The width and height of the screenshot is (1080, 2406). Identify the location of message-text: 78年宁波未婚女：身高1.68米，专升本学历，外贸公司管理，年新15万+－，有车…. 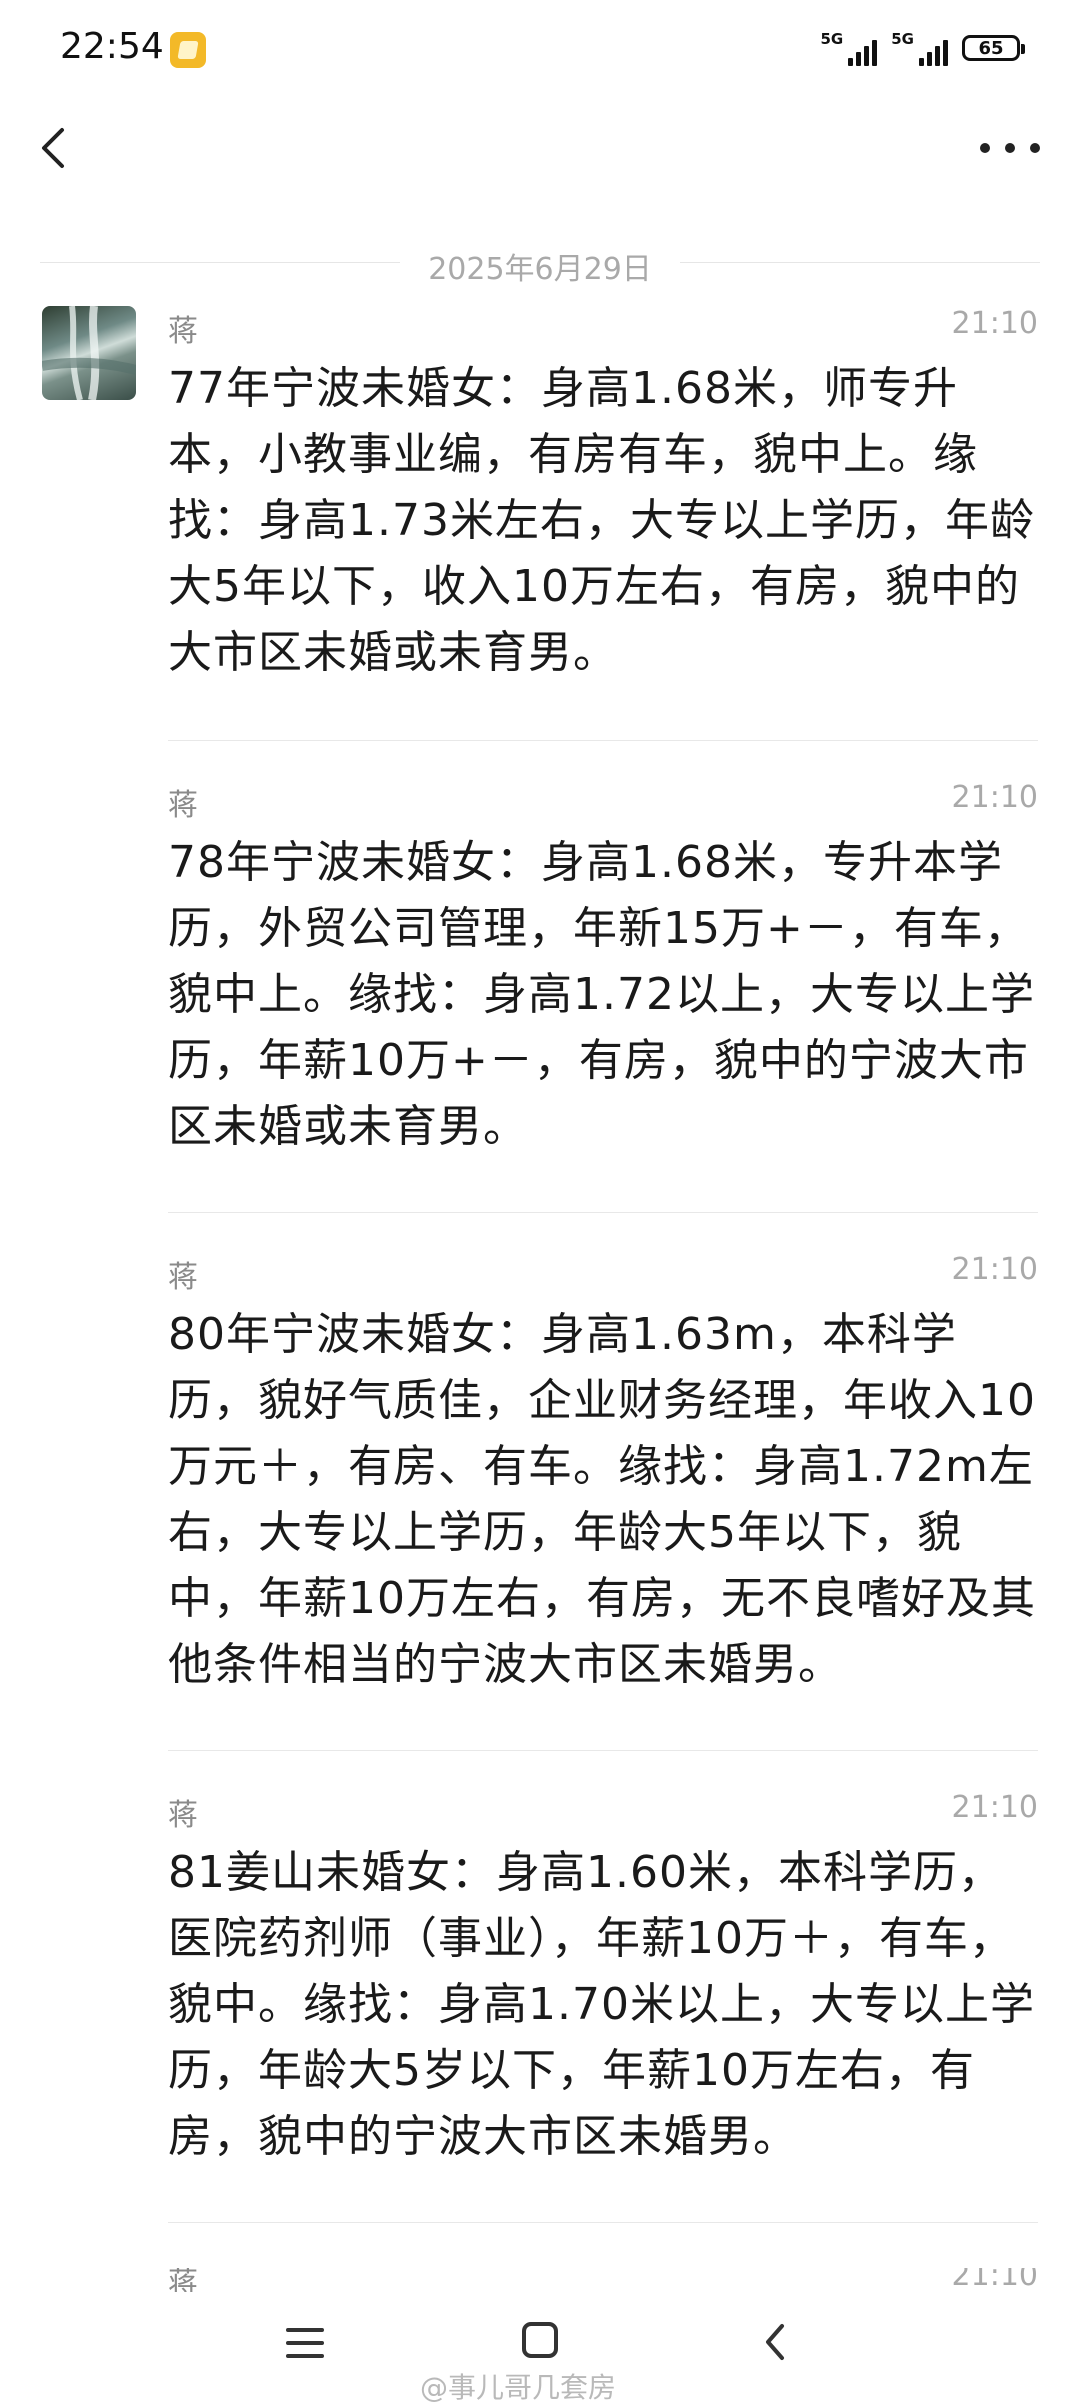
(601, 994).